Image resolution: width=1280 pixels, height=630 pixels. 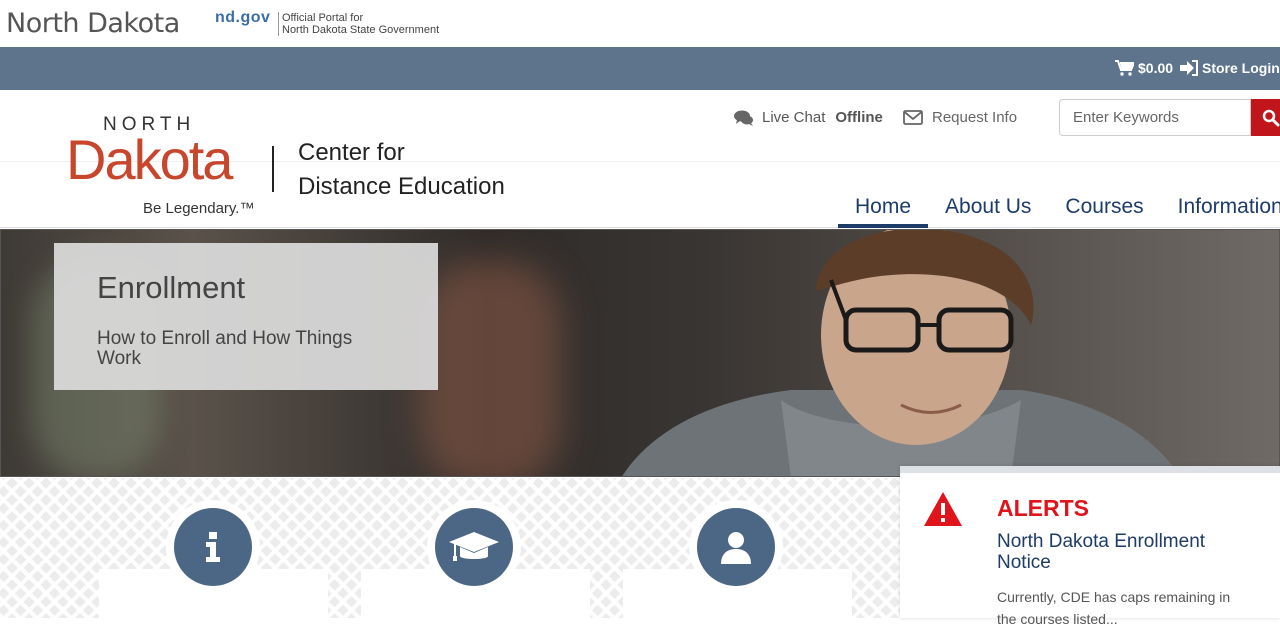 What do you see at coordinates (883, 210) in the screenshot?
I see `nav-home: Home` at bounding box center [883, 210].